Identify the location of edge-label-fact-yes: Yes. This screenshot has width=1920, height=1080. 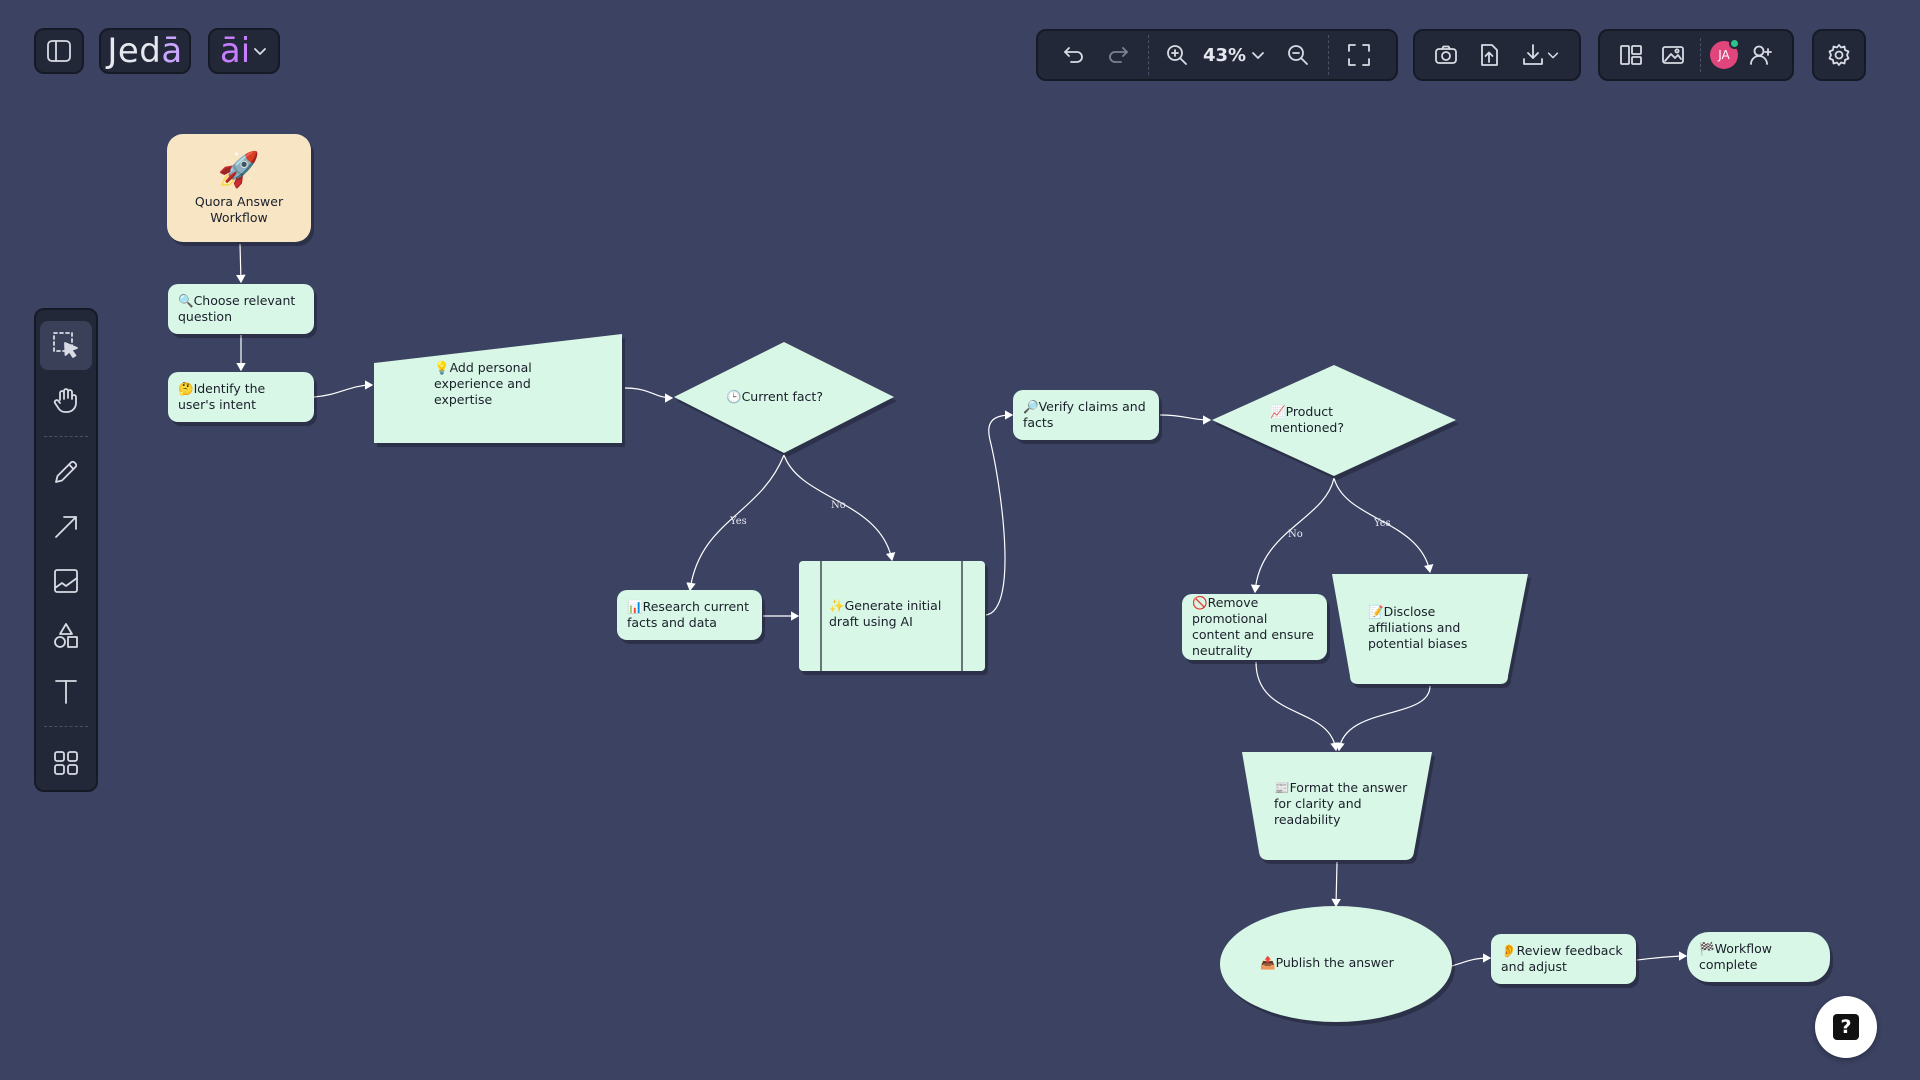
(738, 521).